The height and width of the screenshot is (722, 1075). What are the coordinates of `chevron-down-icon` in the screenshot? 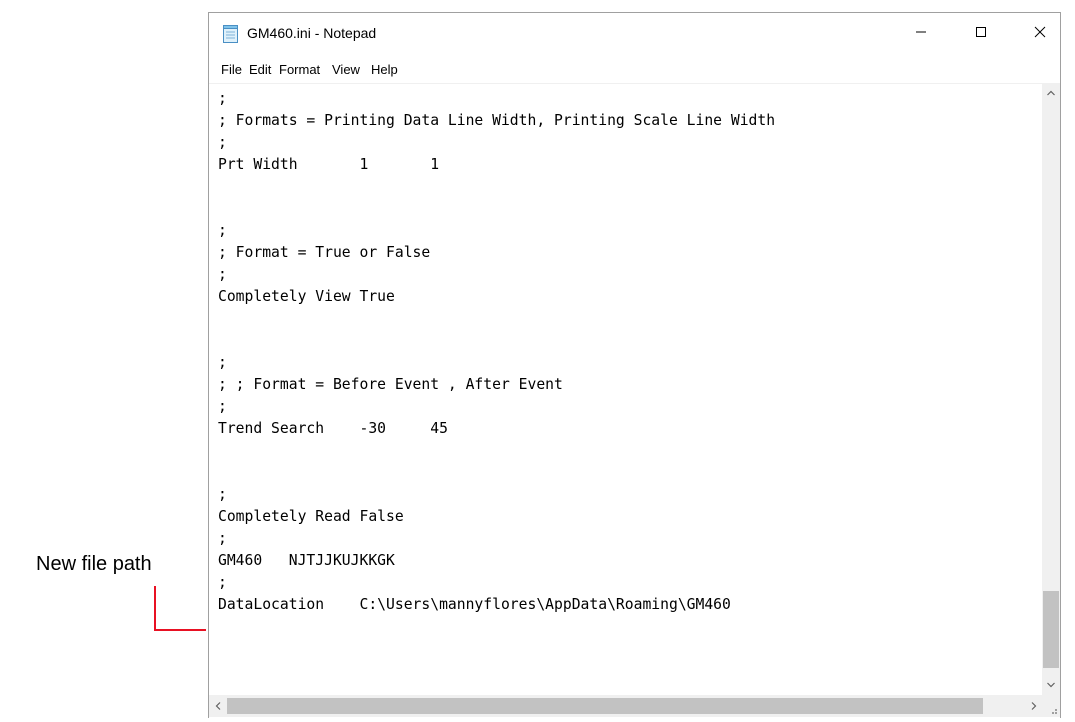 It's located at (1051, 684).